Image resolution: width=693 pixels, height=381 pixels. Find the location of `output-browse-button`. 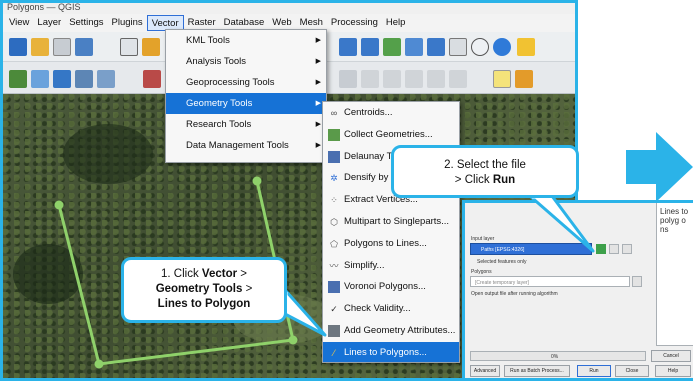

output-browse-button is located at coordinates (637, 281).